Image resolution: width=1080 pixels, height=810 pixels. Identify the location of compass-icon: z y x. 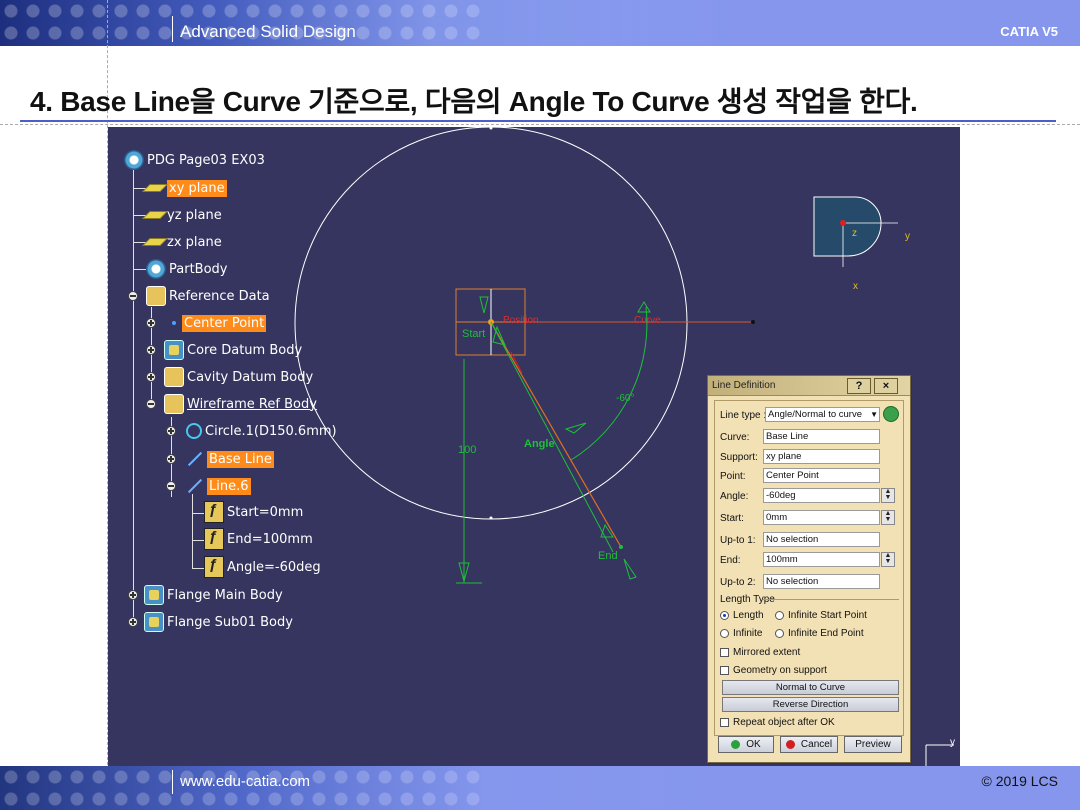
(861, 244).